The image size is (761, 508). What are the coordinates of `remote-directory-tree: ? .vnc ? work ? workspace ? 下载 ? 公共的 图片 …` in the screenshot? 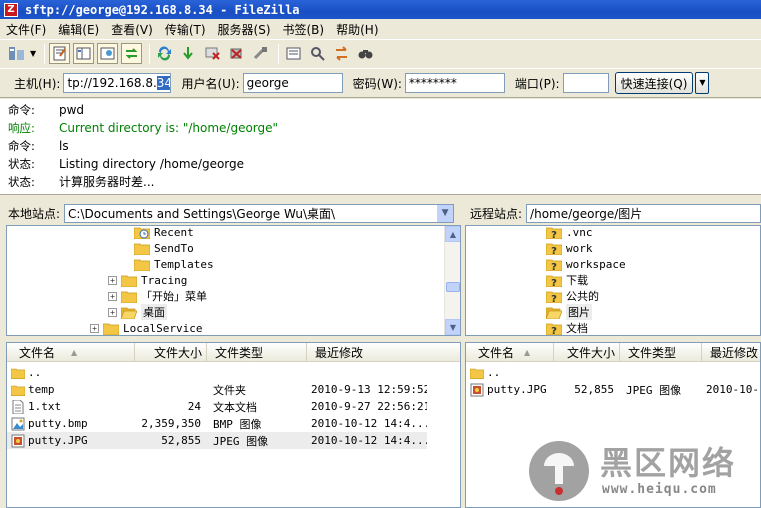 It's located at (613, 280).